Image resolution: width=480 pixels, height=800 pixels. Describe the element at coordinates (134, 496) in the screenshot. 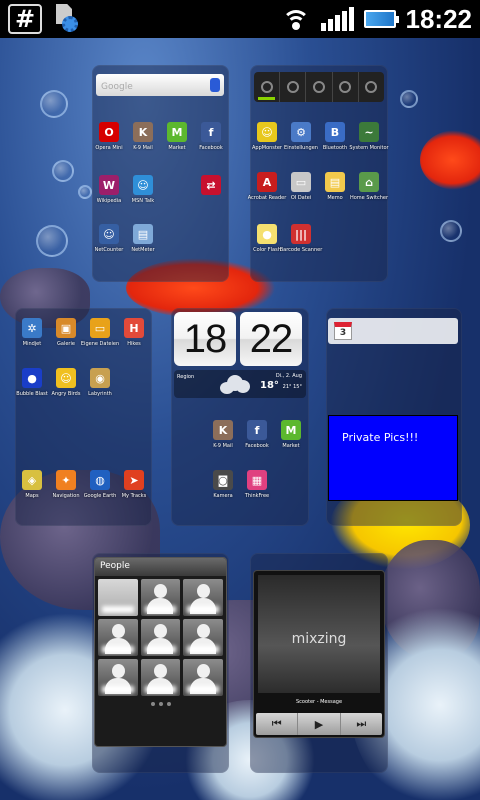

I see `app-label: My Tracks` at that location.